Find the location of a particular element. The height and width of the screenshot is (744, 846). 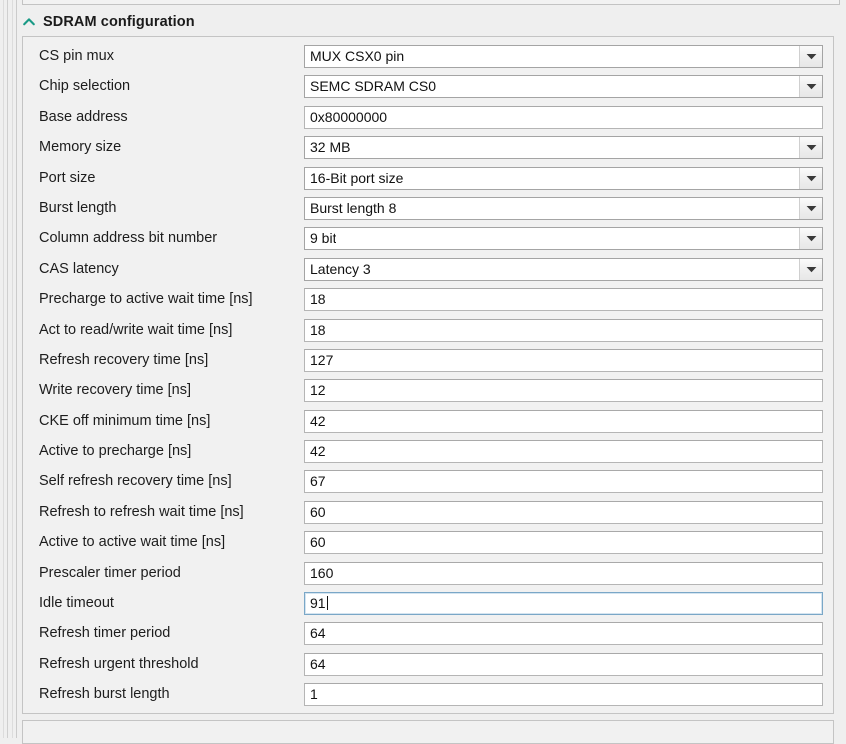

text-caret is located at coordinates (327, 603).